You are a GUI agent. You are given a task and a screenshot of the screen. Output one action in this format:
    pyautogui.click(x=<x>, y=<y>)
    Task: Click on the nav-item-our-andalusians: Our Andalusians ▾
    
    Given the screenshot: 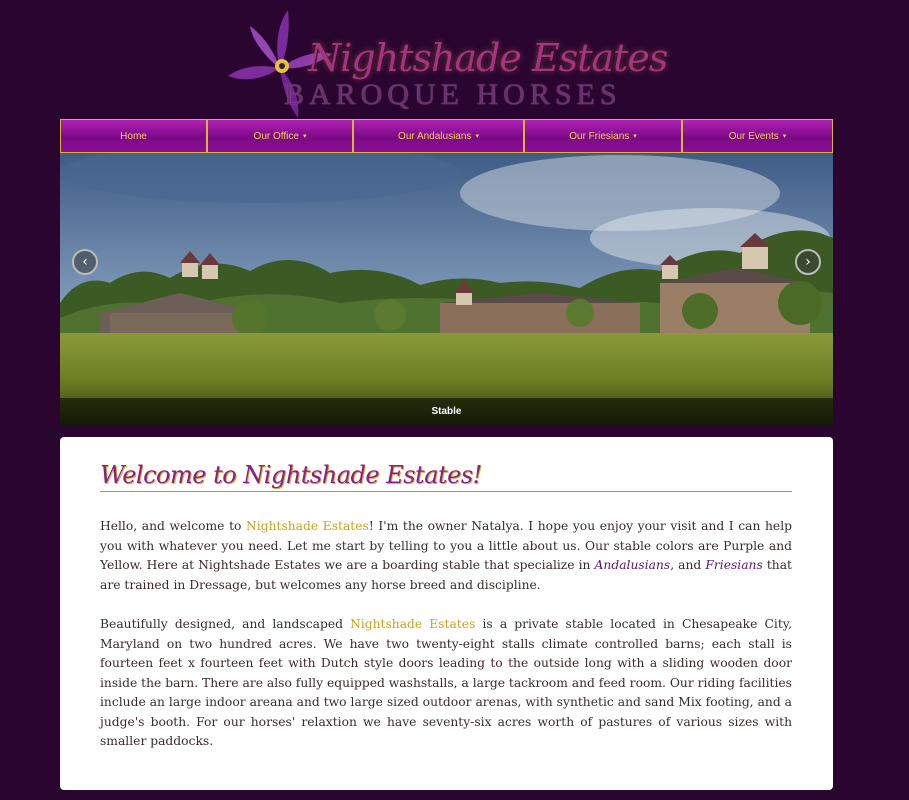 What is the action you would take?
    pyautogui.click(x=438, y=136)
    